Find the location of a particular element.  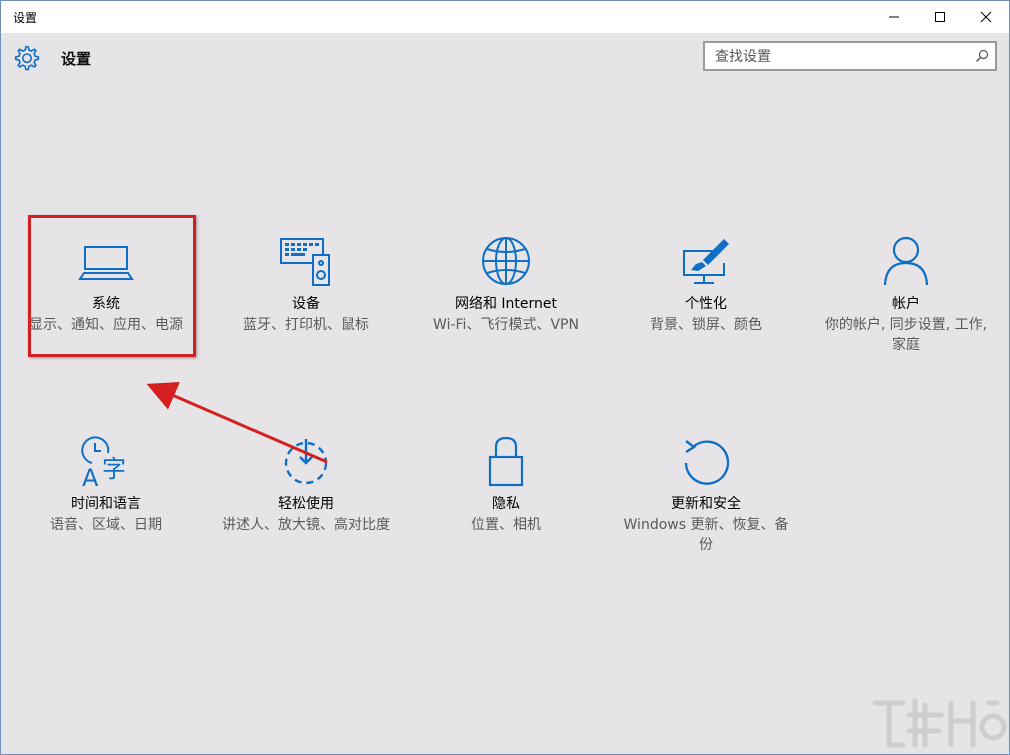

annotation-arrow is located at coordinates (237, 423).